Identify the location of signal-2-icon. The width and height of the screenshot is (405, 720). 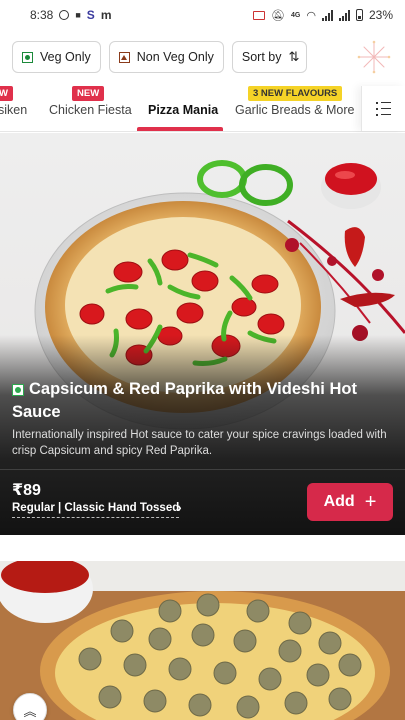
(344, 15).